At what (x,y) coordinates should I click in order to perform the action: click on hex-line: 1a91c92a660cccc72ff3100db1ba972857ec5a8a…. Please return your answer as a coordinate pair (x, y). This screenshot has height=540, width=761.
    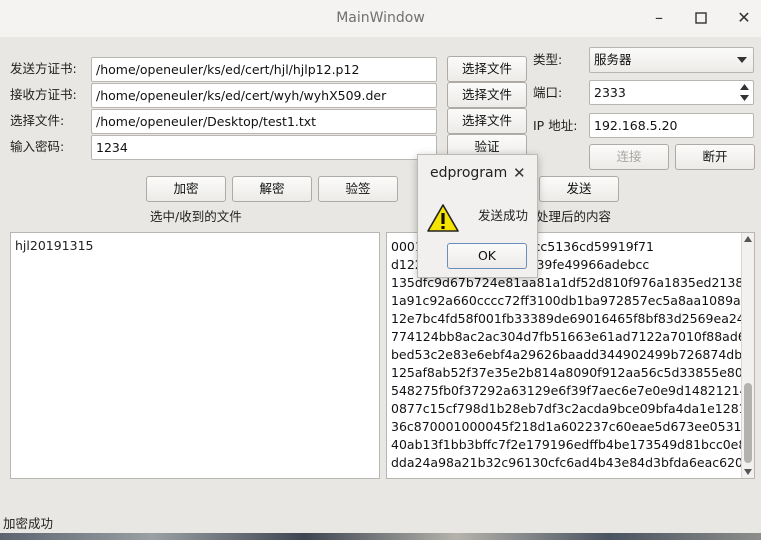
    Looking at the image, I should click on (573, 300).